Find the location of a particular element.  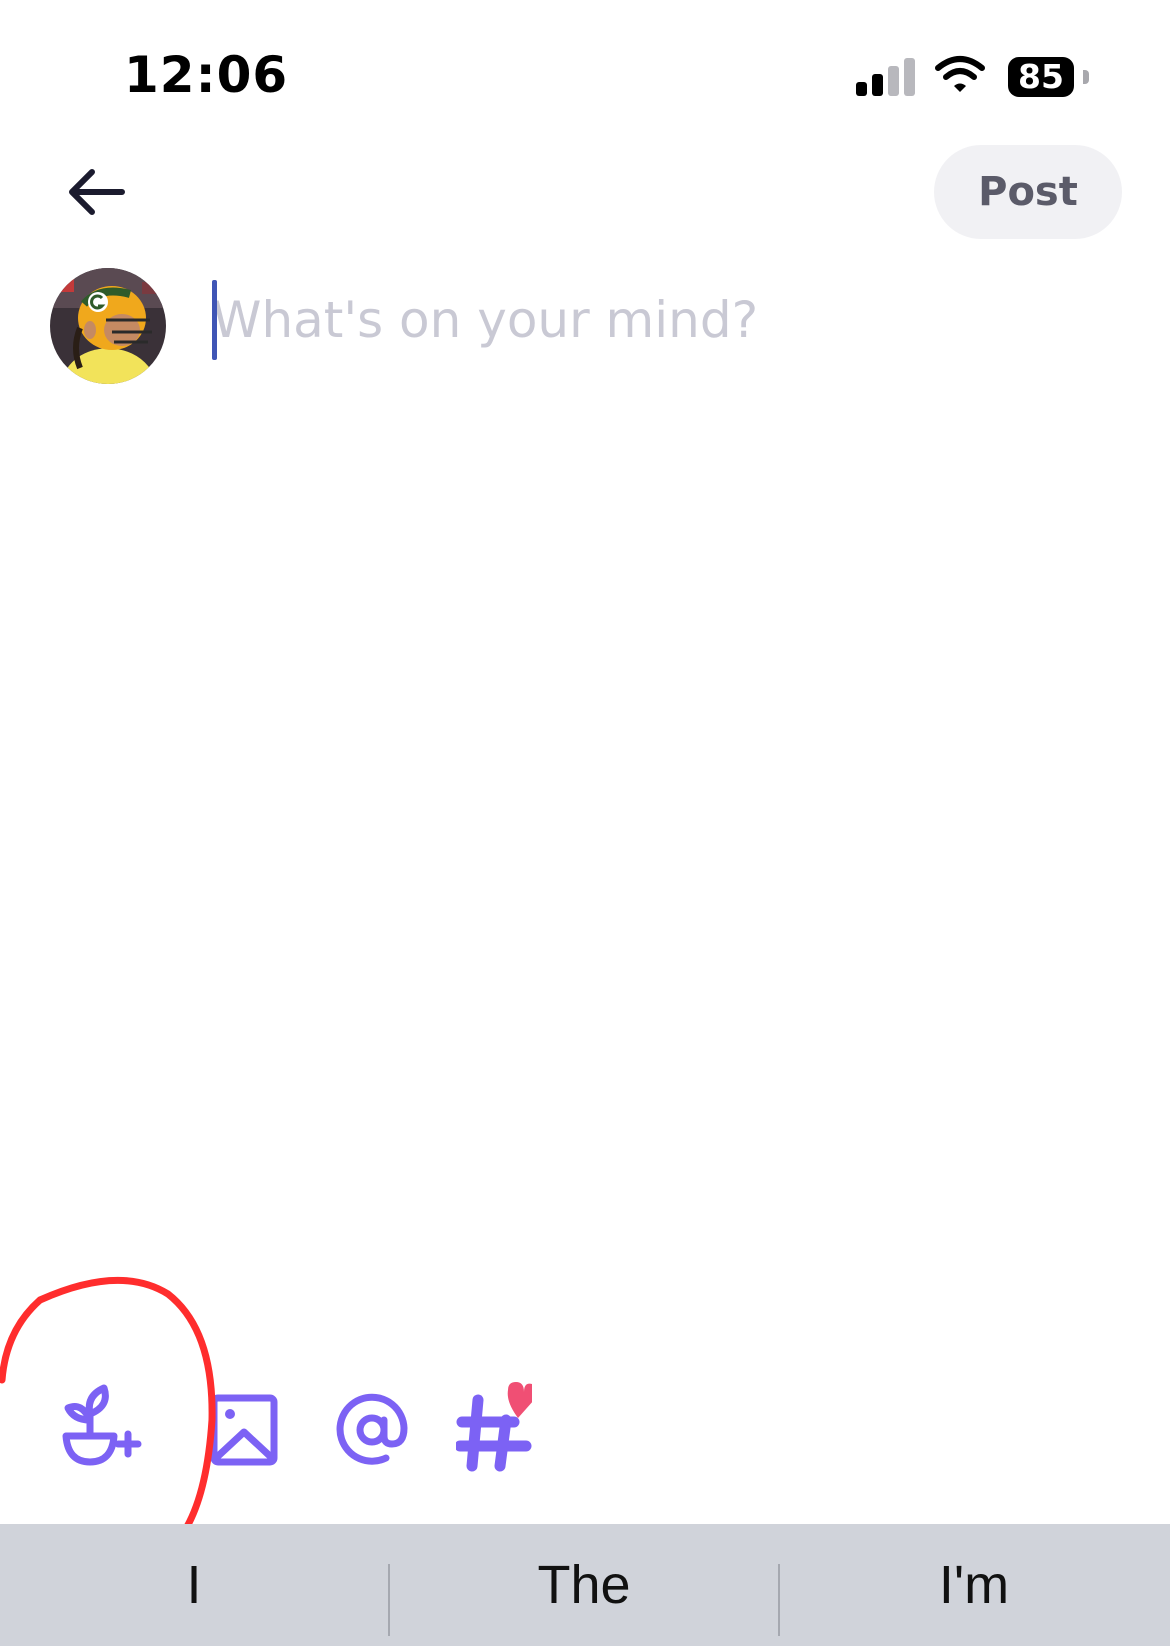

text-cursor is located at coordinates (214, 320).